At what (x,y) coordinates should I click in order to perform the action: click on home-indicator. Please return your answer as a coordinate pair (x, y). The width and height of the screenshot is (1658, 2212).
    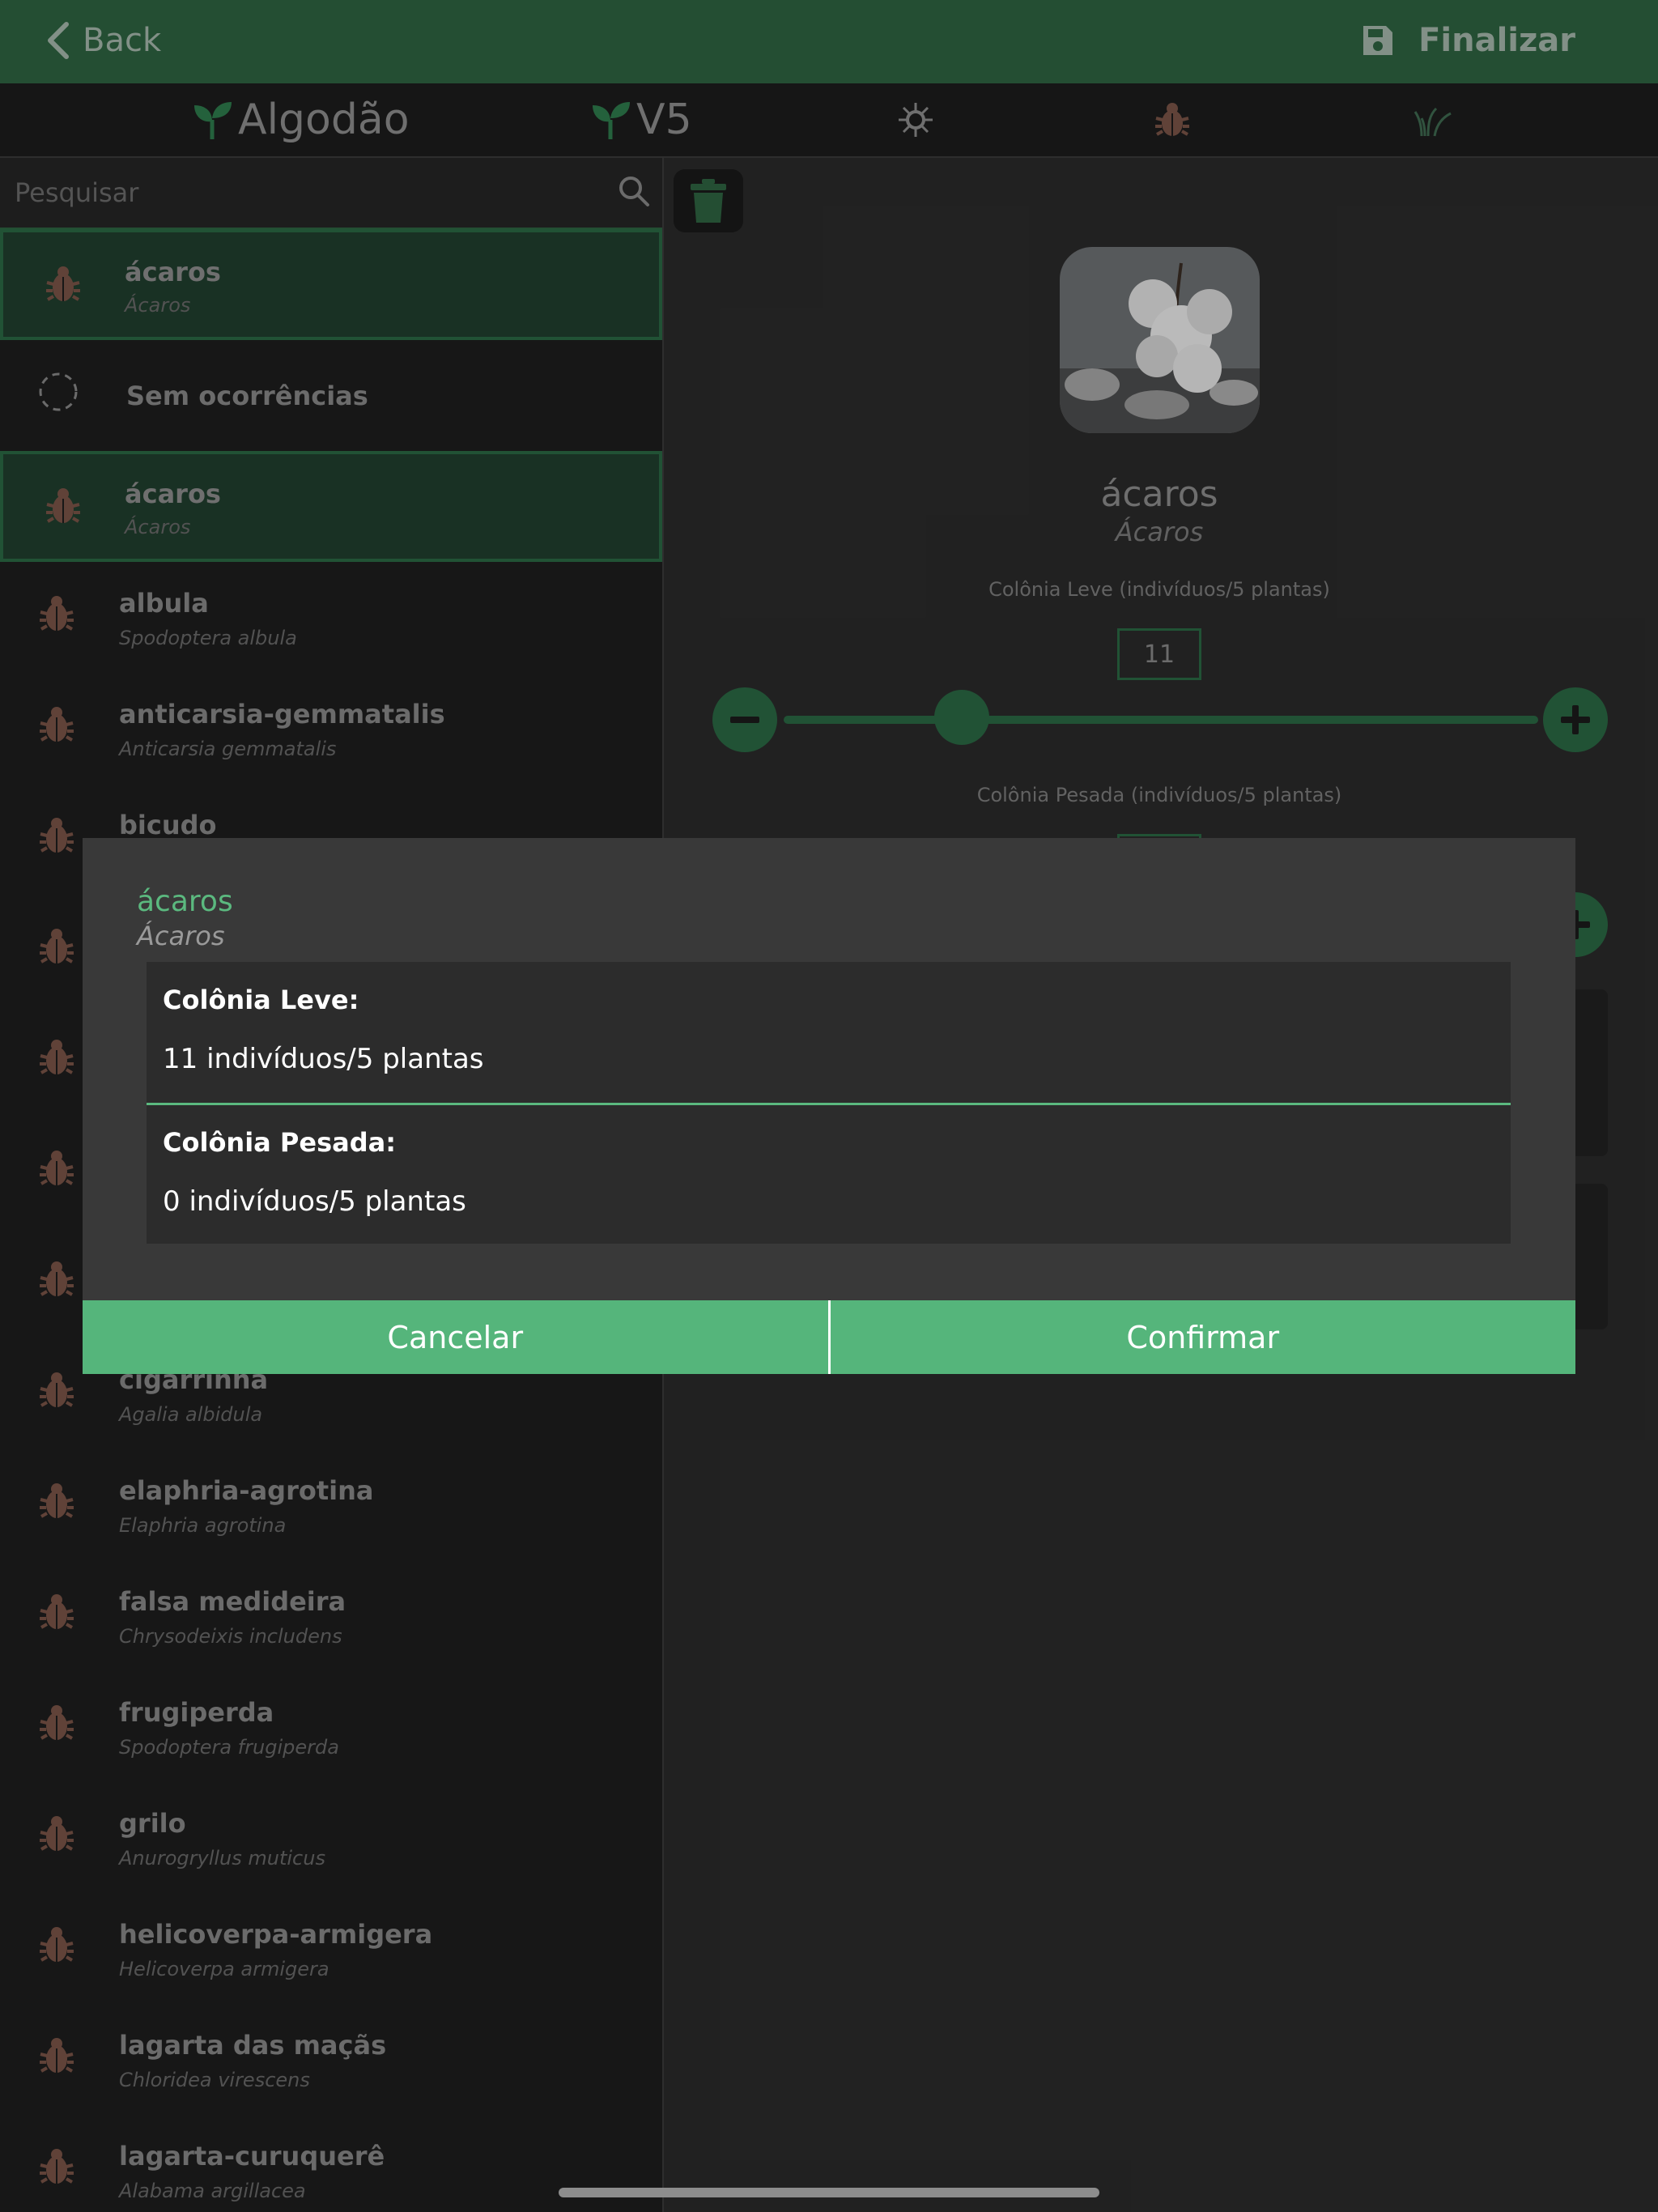
    Looking at the image, I should click on (829, 2193).